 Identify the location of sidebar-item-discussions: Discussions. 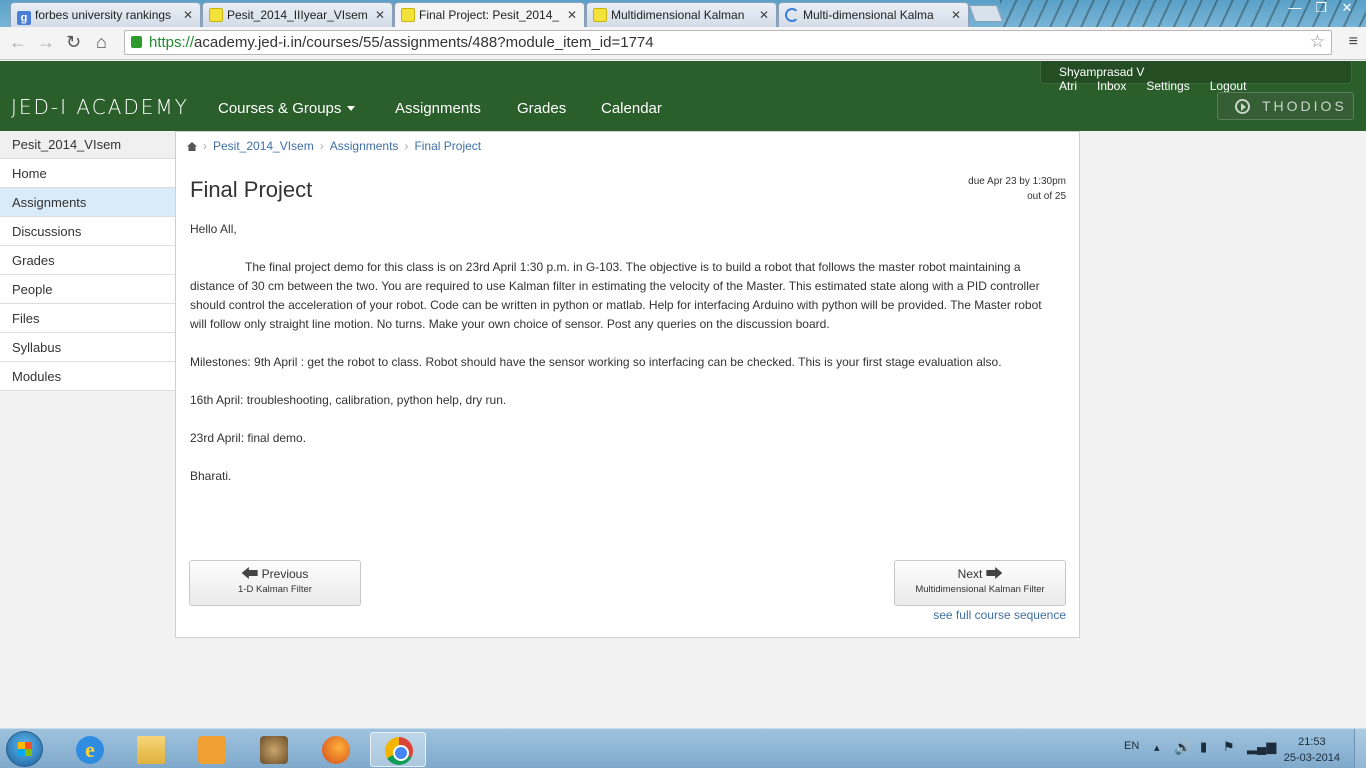
(88, 231).